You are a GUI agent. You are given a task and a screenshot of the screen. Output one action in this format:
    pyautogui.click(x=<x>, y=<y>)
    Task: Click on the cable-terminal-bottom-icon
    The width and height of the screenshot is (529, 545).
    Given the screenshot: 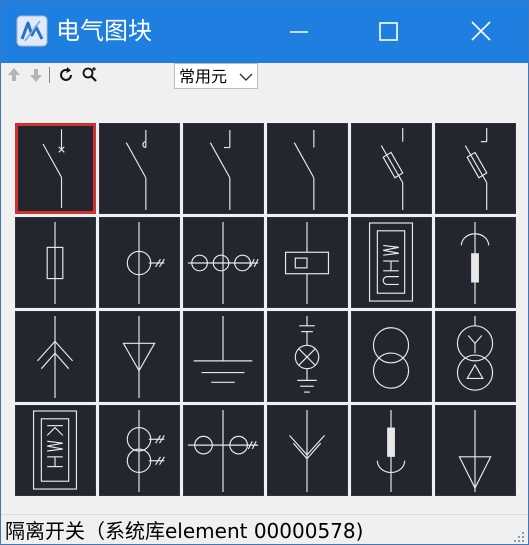 What is the action you would take?
    pyautogui.click(x=391, y=451)
    